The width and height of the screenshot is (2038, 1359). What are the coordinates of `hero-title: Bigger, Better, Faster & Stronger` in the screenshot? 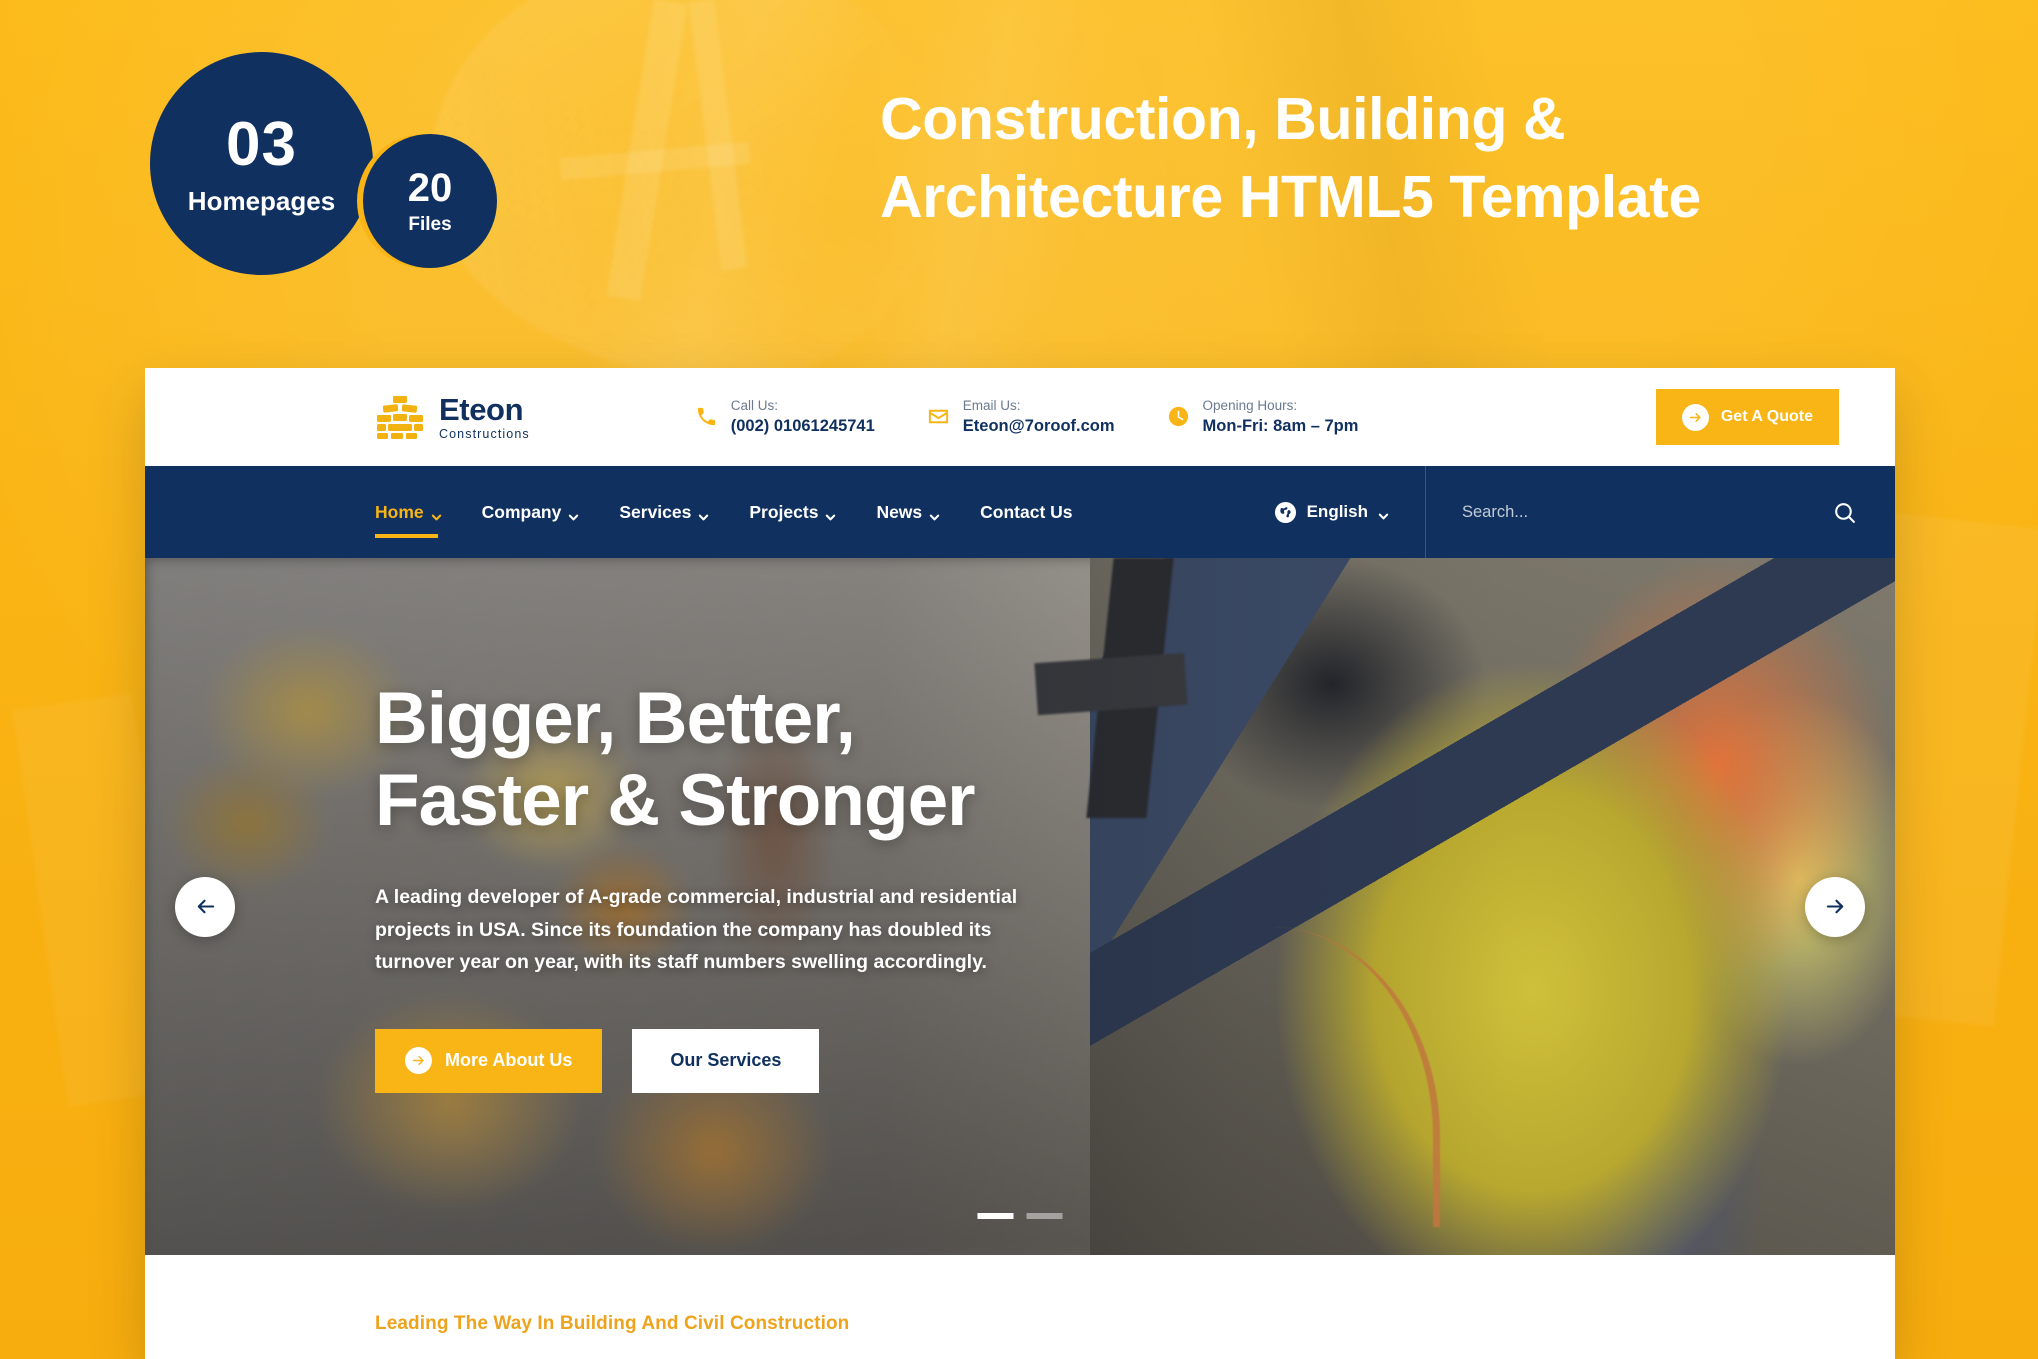 It's located at (755, 760).